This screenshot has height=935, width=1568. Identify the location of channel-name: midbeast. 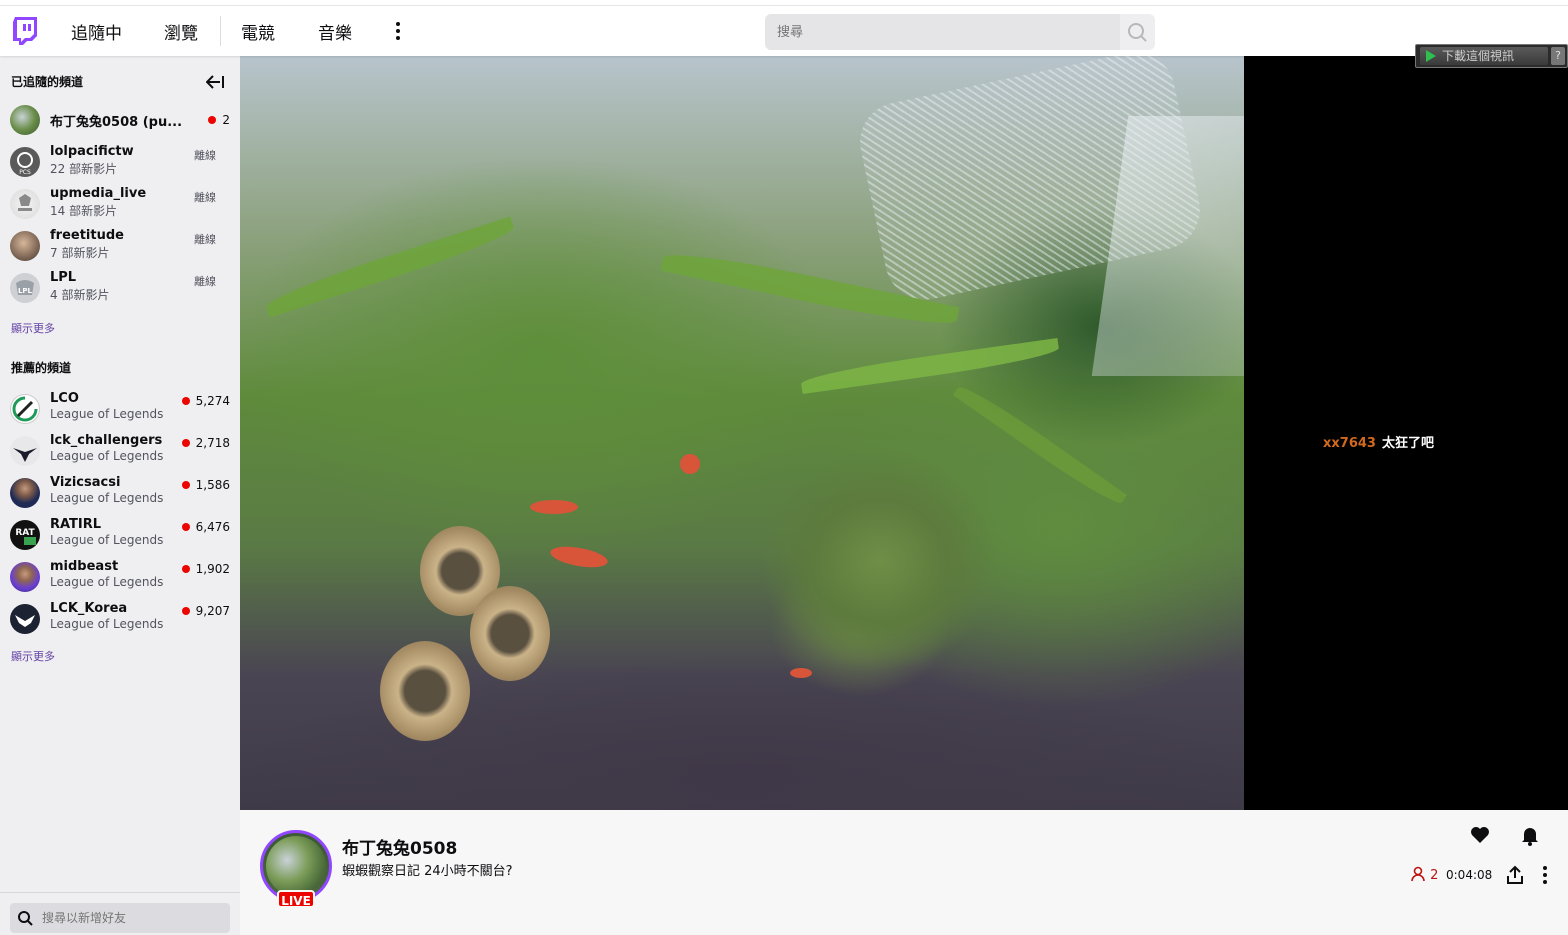
(84, 566).